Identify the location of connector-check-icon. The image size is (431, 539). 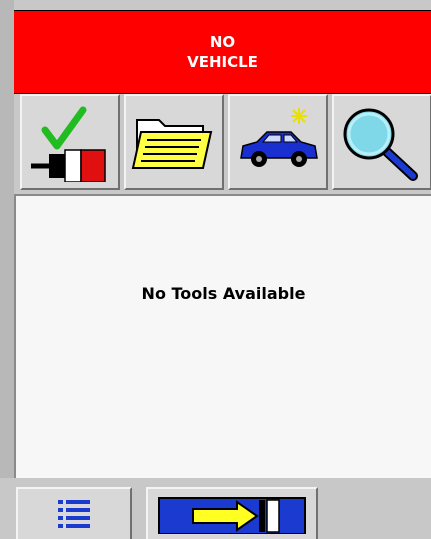
(68, 144).